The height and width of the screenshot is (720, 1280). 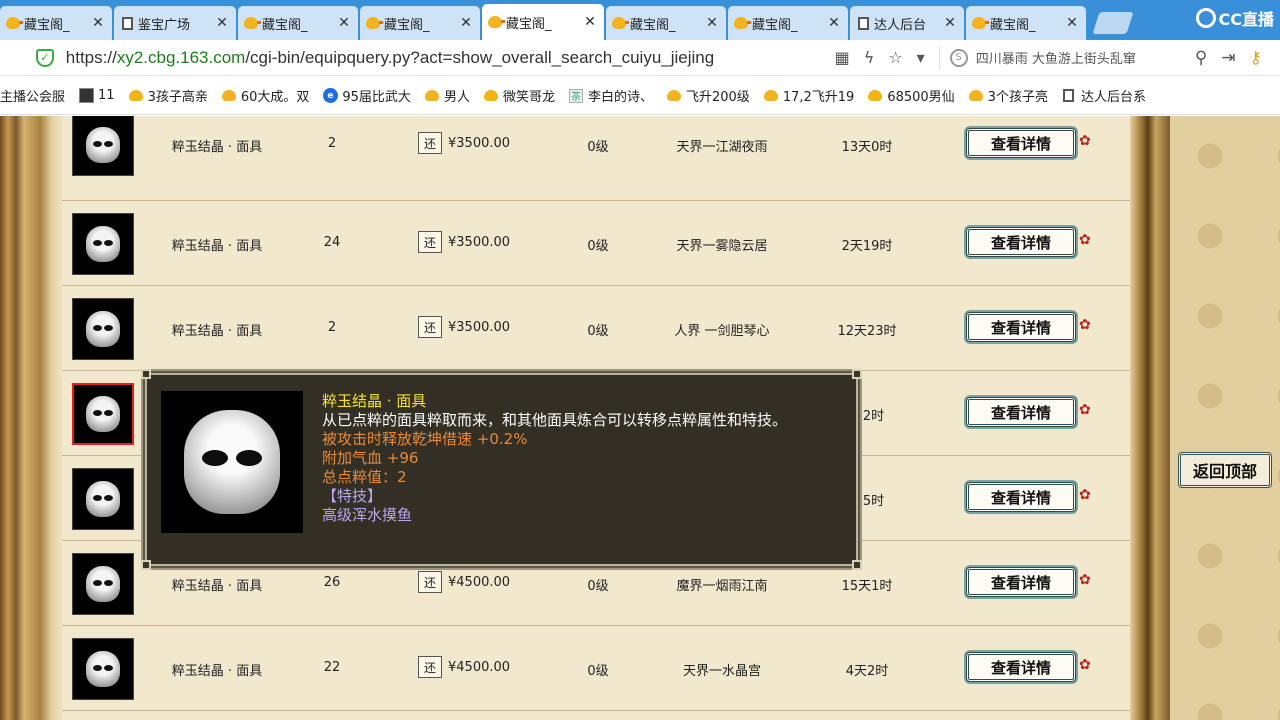 I want to click on toolbar-actions: ⚲ ⇥ ⚷, so click(x=1228, y=58).